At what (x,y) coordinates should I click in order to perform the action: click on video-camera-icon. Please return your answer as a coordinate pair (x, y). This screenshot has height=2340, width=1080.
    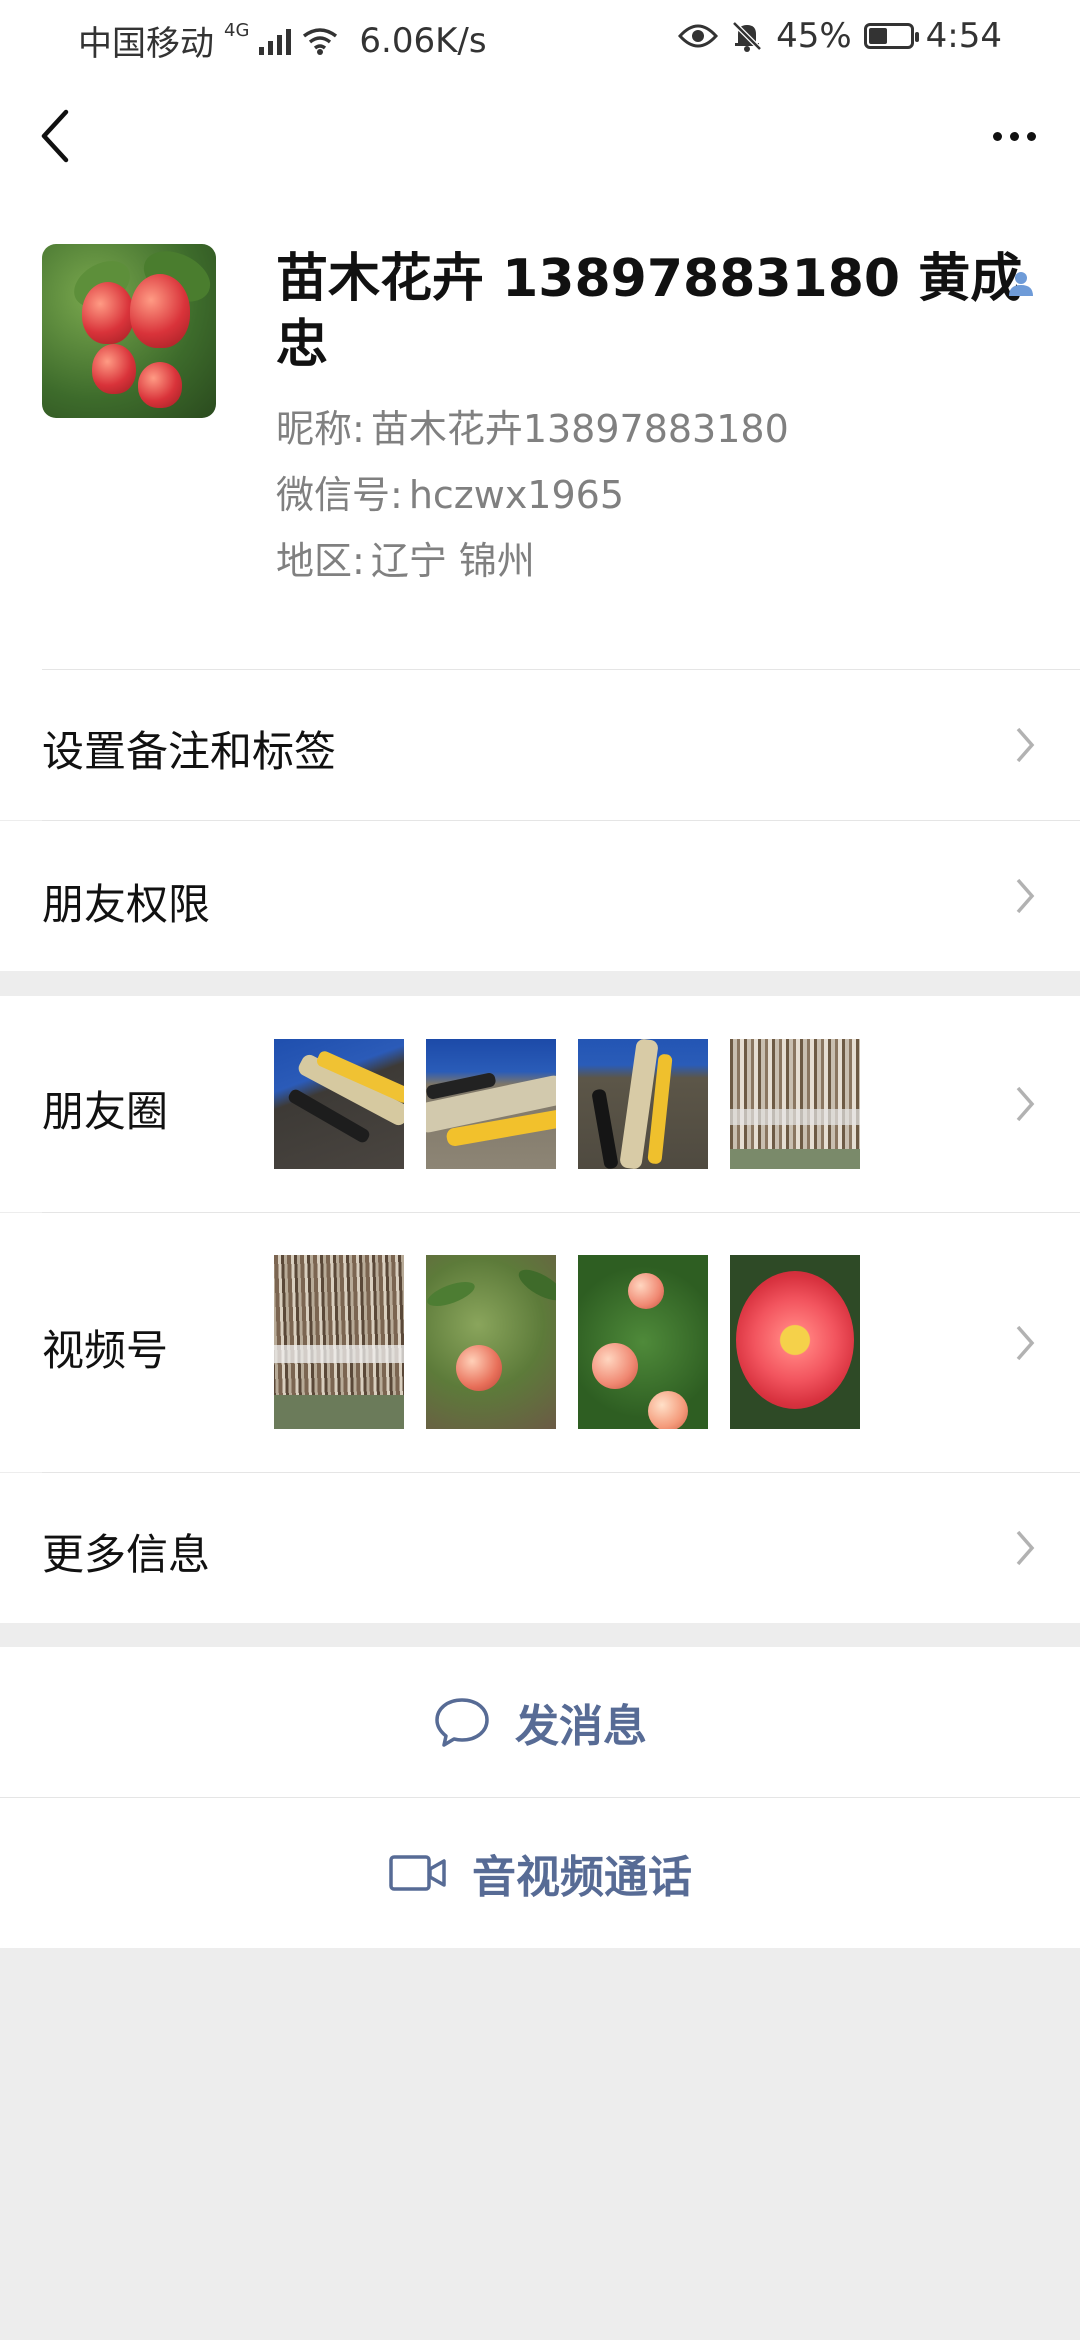
    Looking at the image, I should click on (417, 1873).